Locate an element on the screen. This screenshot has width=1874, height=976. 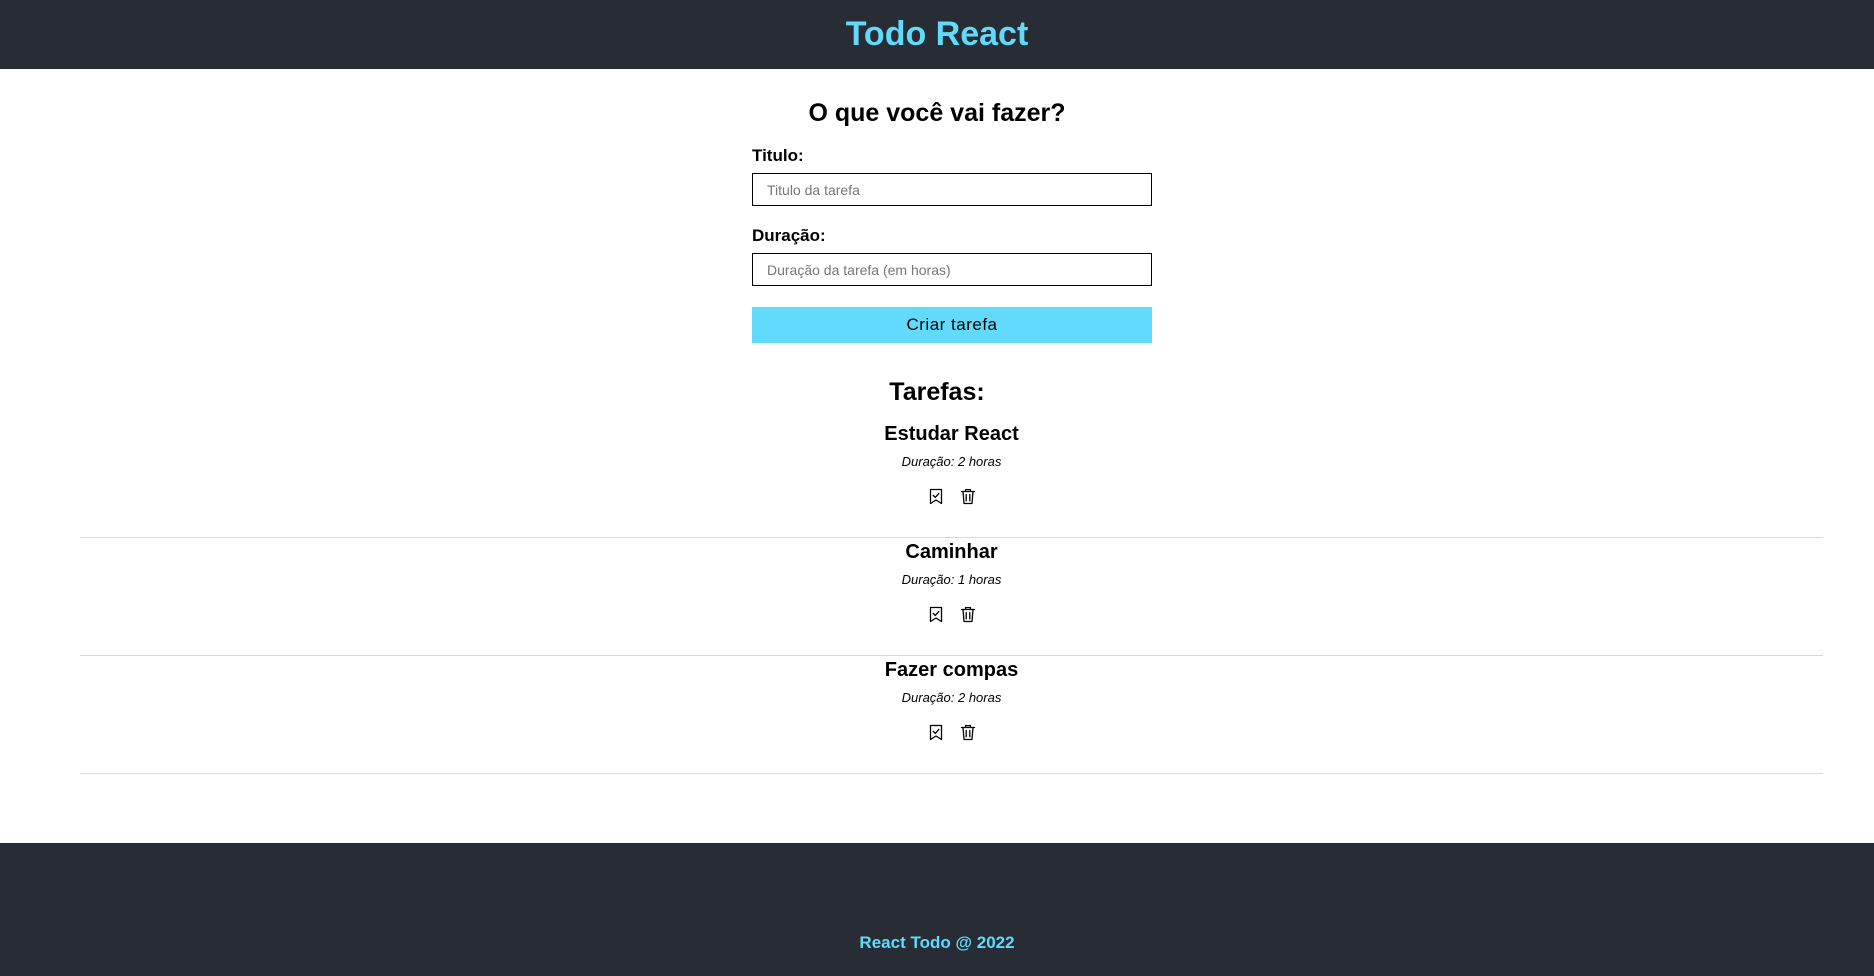
task-title: Fazer compas is located at coordinates (951, 670).